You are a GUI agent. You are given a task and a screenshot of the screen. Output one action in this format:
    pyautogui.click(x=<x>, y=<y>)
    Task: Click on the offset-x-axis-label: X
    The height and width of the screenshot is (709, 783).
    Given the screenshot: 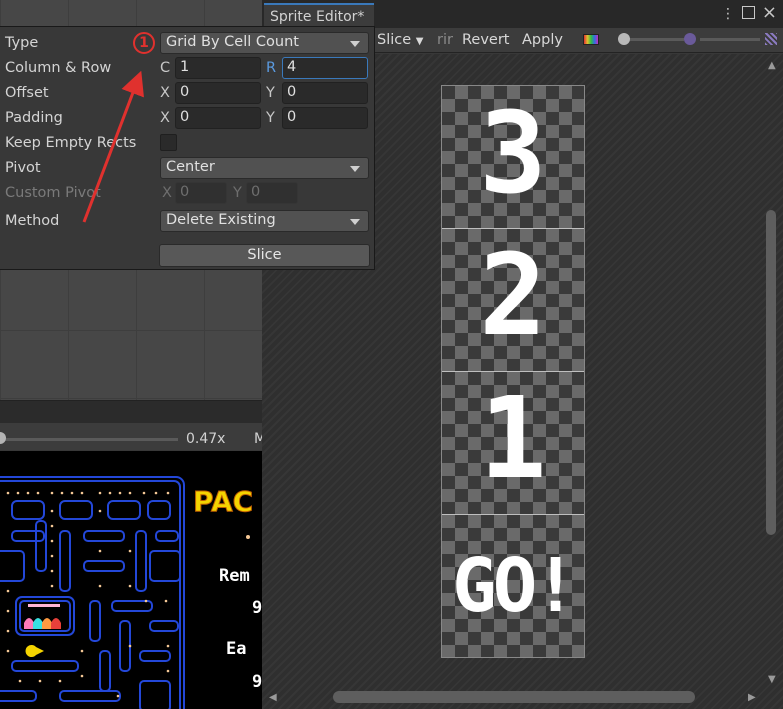 What is the action you would take?
    pyautogui.click(x=165, y=93)
    